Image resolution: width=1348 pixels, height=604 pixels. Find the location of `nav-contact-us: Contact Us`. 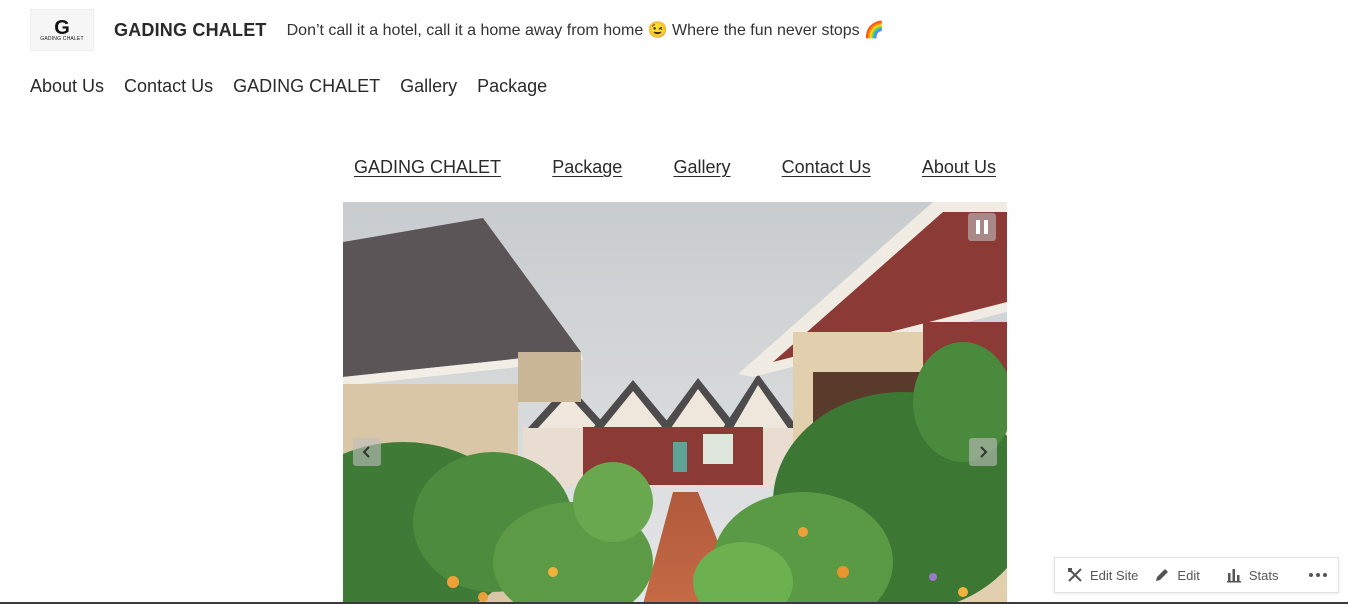

nav-contact-us: Contact Us is located at coordinates (168, 86).